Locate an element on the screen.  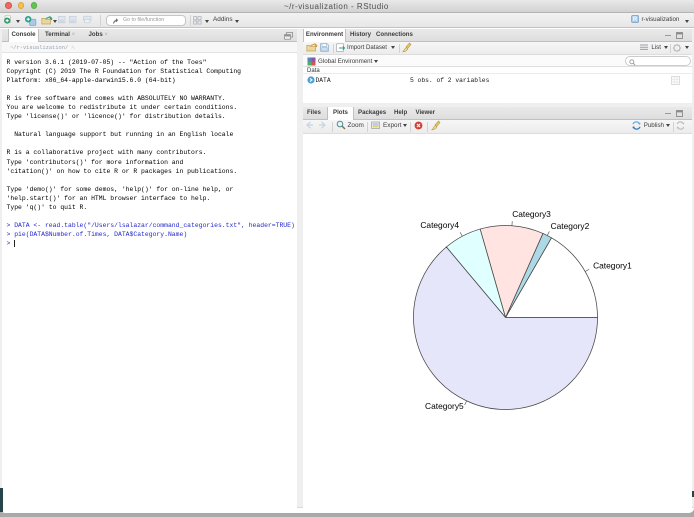
svg-text: Category1 is located at coordinates (612, 266).